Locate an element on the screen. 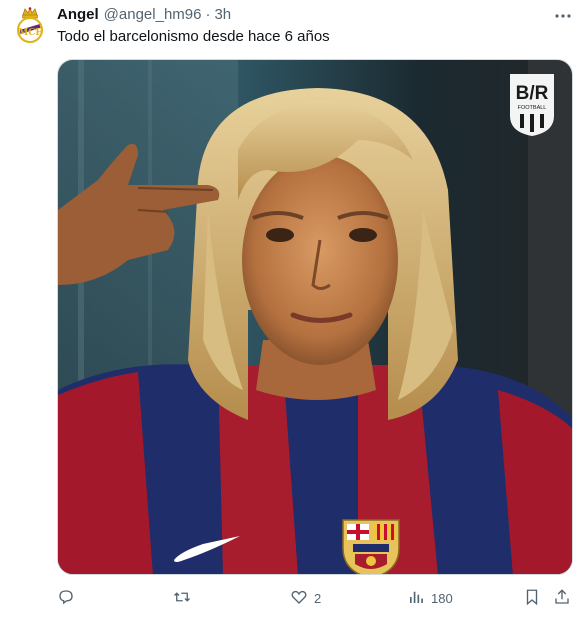 The height and width of the screenshot is (620, 584). retweet-icon is located at coordinates (182, 598).